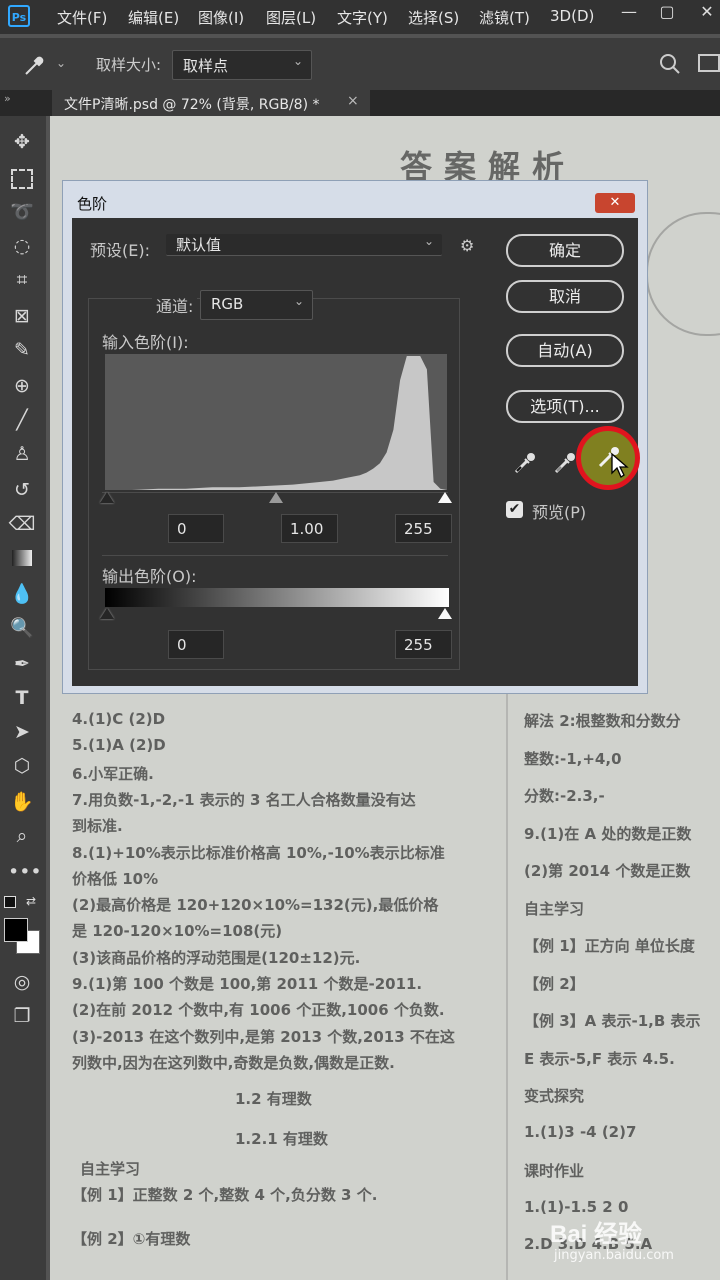 The height and width of the screenshot is (1280, 720). I want to click on output-levels-label: 输出色阶(O):, so click(149, 576).